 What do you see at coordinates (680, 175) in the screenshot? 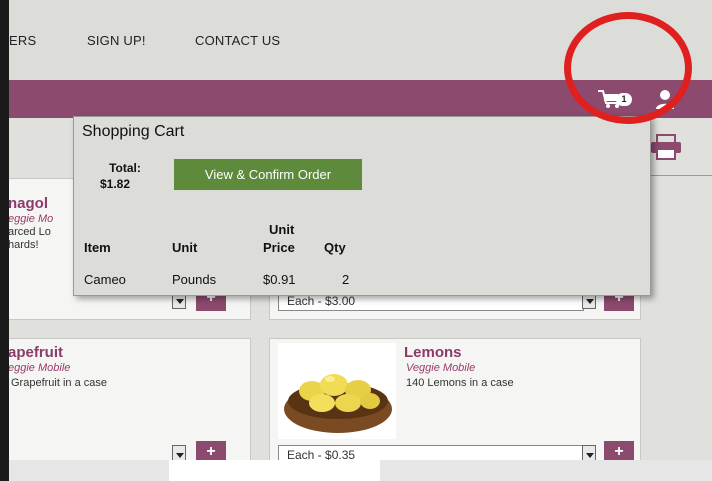
I see `divider` at bounding box center [680, 175].